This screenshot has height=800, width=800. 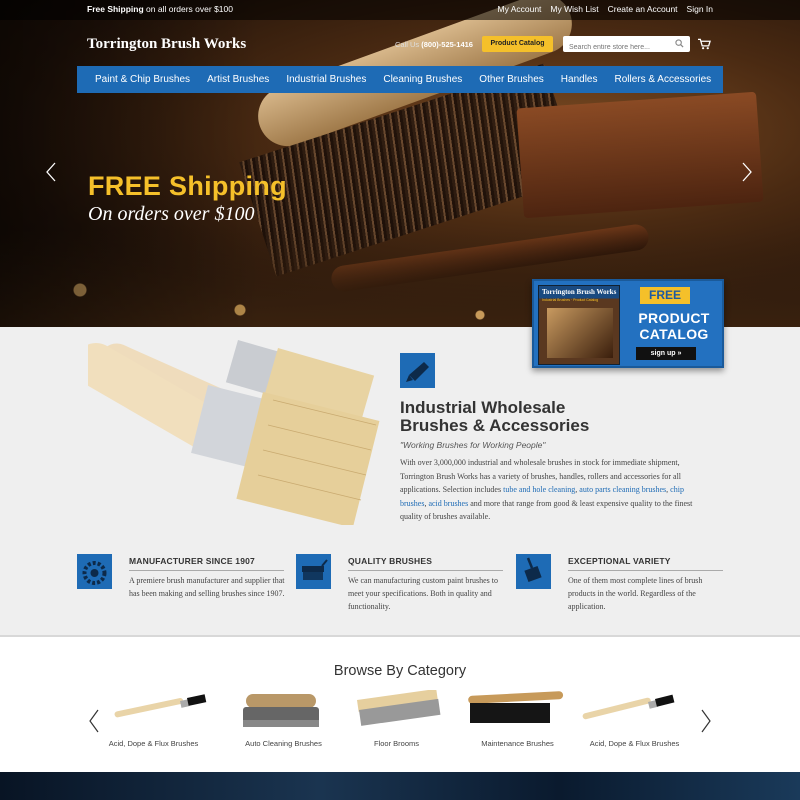 I want to click on catalog-cover-photo, so click(x=580, y=333).